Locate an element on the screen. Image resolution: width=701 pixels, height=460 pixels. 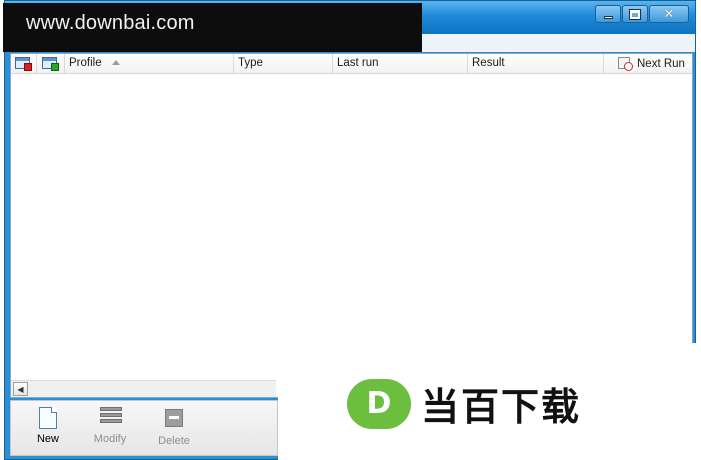
stop-profile-icon is located at coordinates (23, 63).